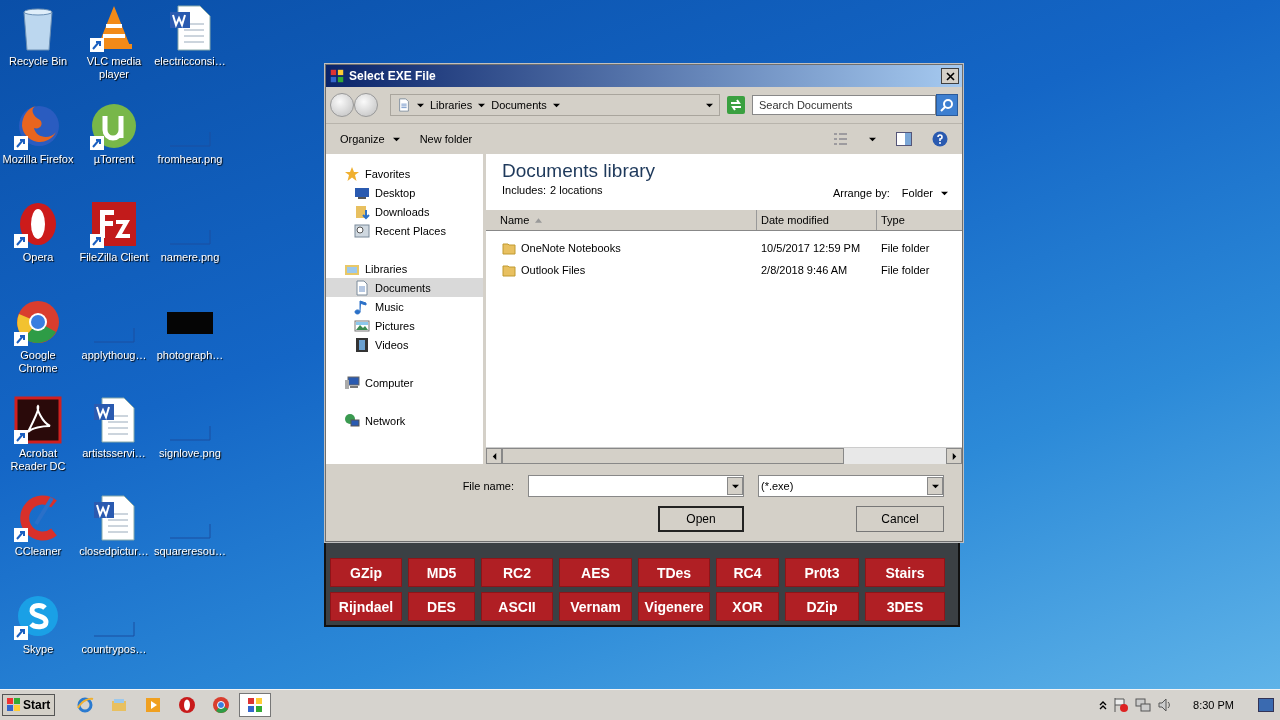  What do you see at coordinates (621, 220) in the screenshot?
I see `column-header: Name` at bounding box center [621, 220].